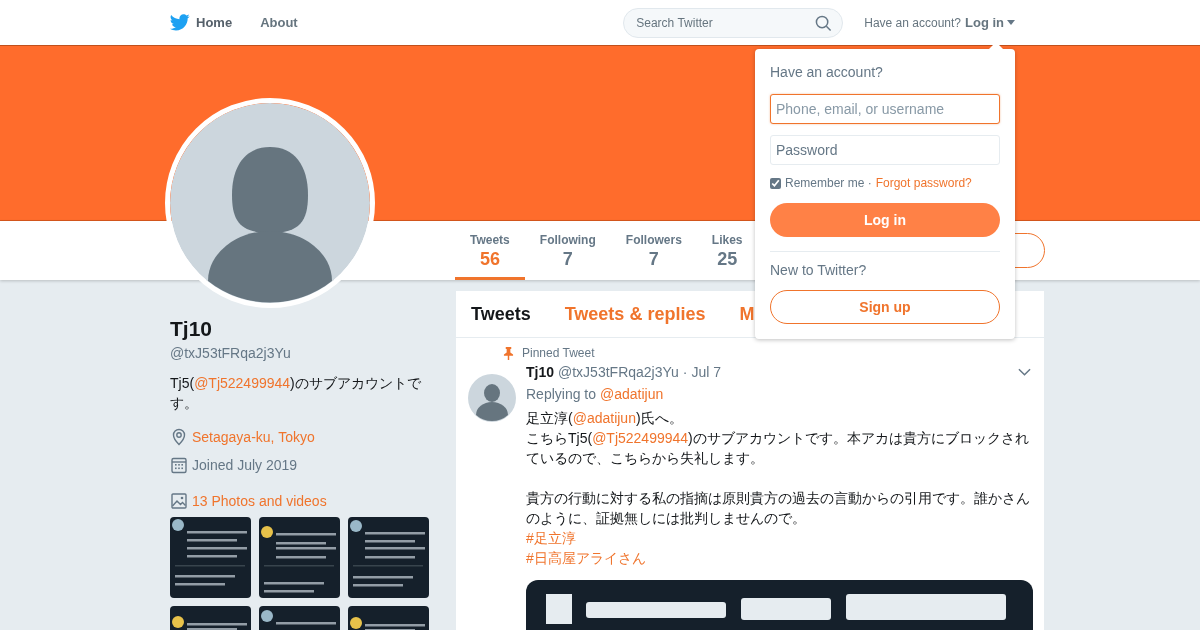 Image resolution: width=1200 pixels, height=630 pixels. I want to click on stat-tab: Likes 25, so click(727, 250).